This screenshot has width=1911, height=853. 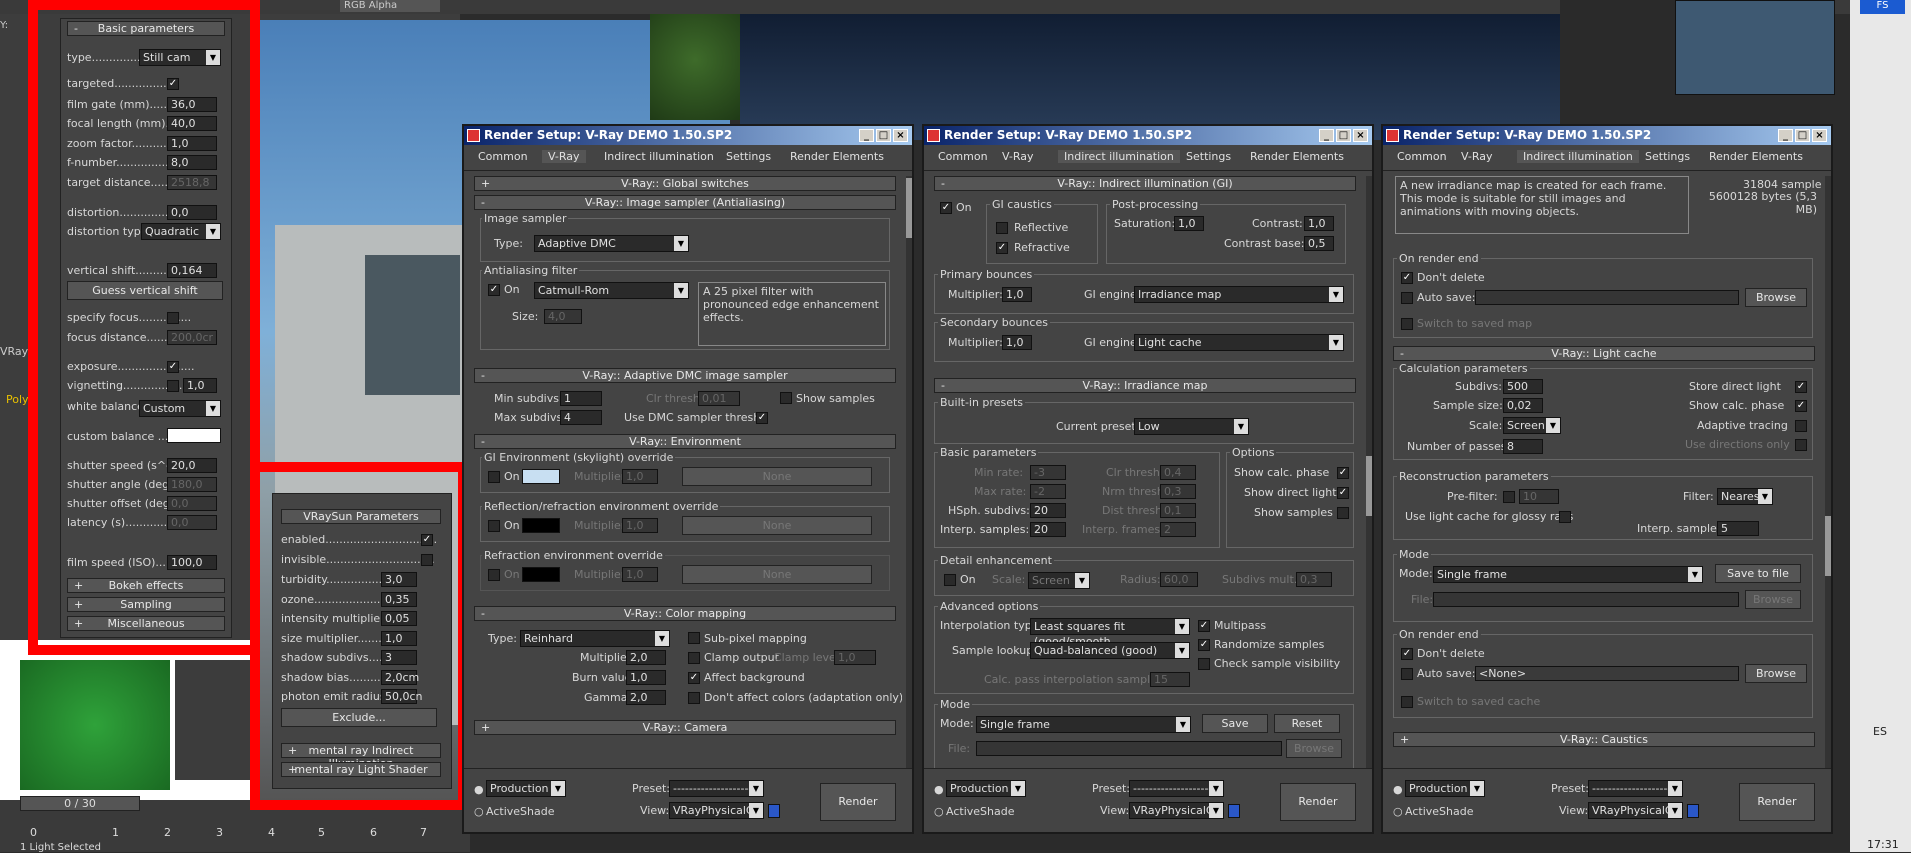 What do you see at coordinates (1002, 248) in the screenshot?
I see `refractive-checkbox: ✓` at bounding box center [1002, 248].